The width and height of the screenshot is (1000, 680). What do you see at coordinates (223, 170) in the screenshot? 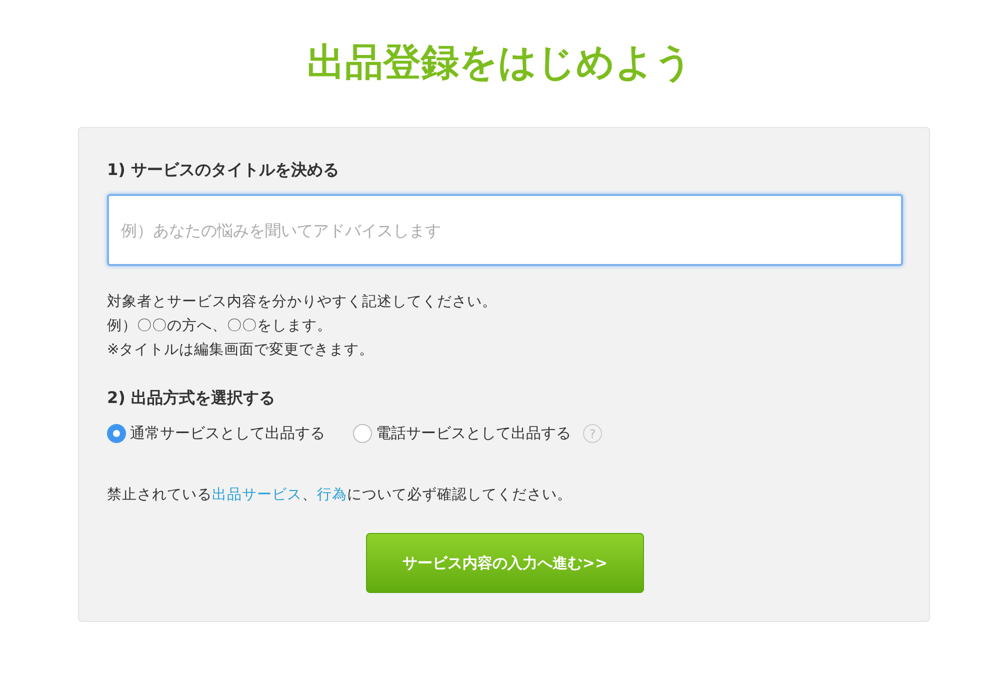
I see `section-heading: 1) サービスのタイトルを決める` at bounding box center [223, 170].